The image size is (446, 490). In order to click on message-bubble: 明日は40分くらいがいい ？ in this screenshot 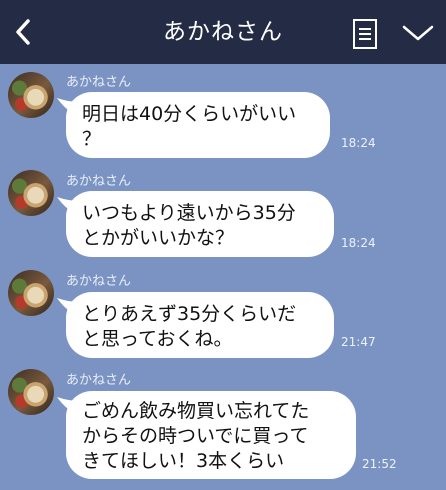, I will do `click(198, 125)`.